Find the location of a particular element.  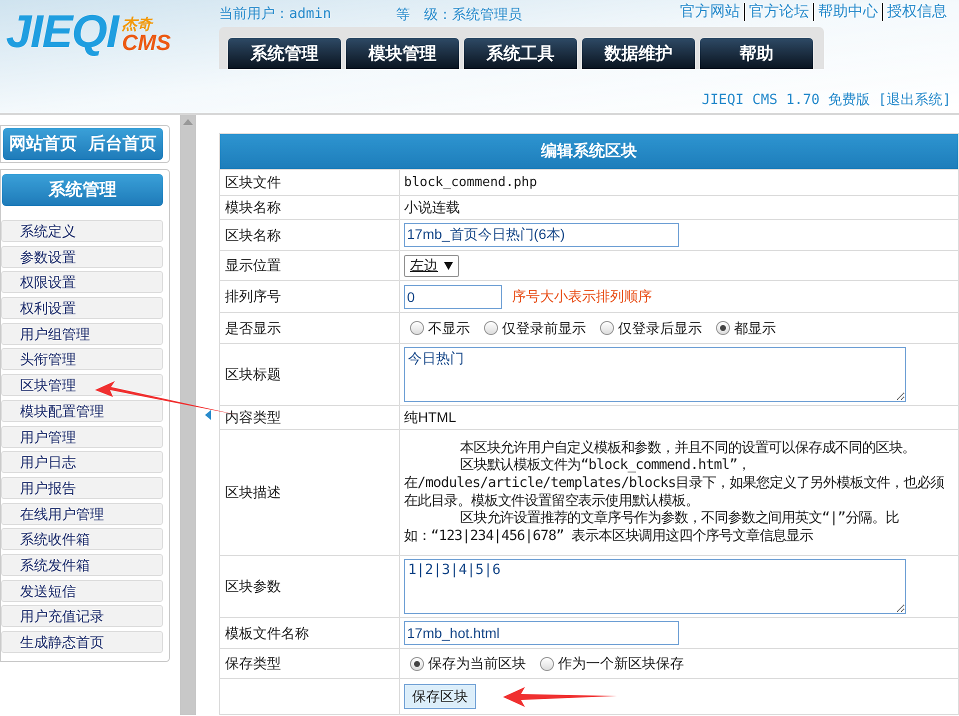

scroll-up-icon is located at coordinates (187, 122).